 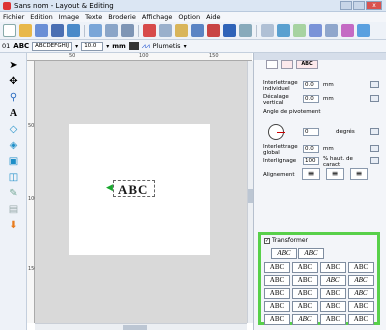 I want to click on transform-checkbox: ✓ Transformer, so click(x=286, y=240).